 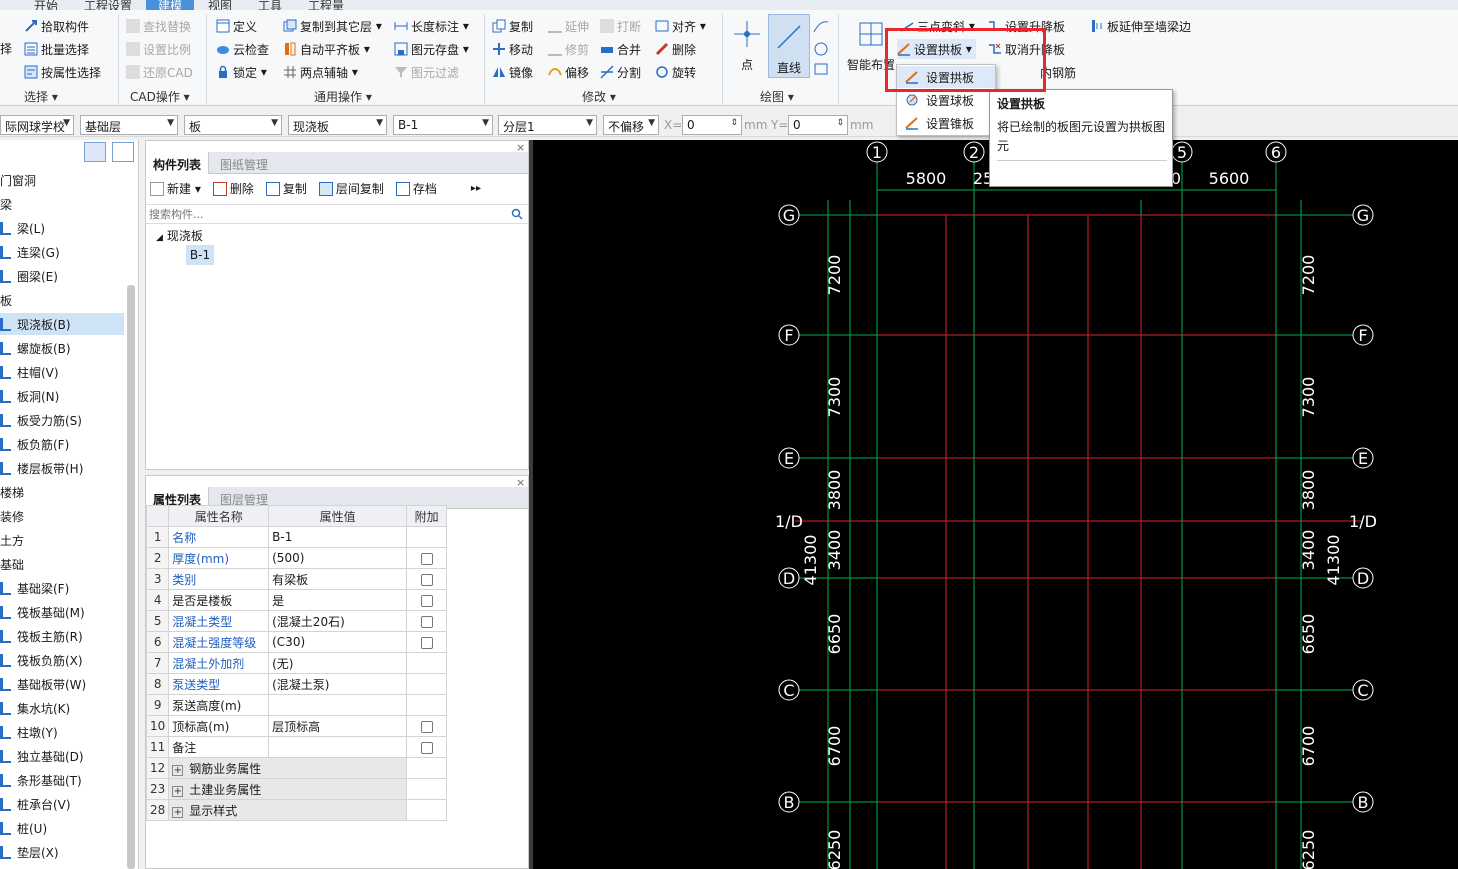 What do you see at coordinates (62, 300) in the screenshot?
I see `tree-group: 板` at bounding box center [62, 300].